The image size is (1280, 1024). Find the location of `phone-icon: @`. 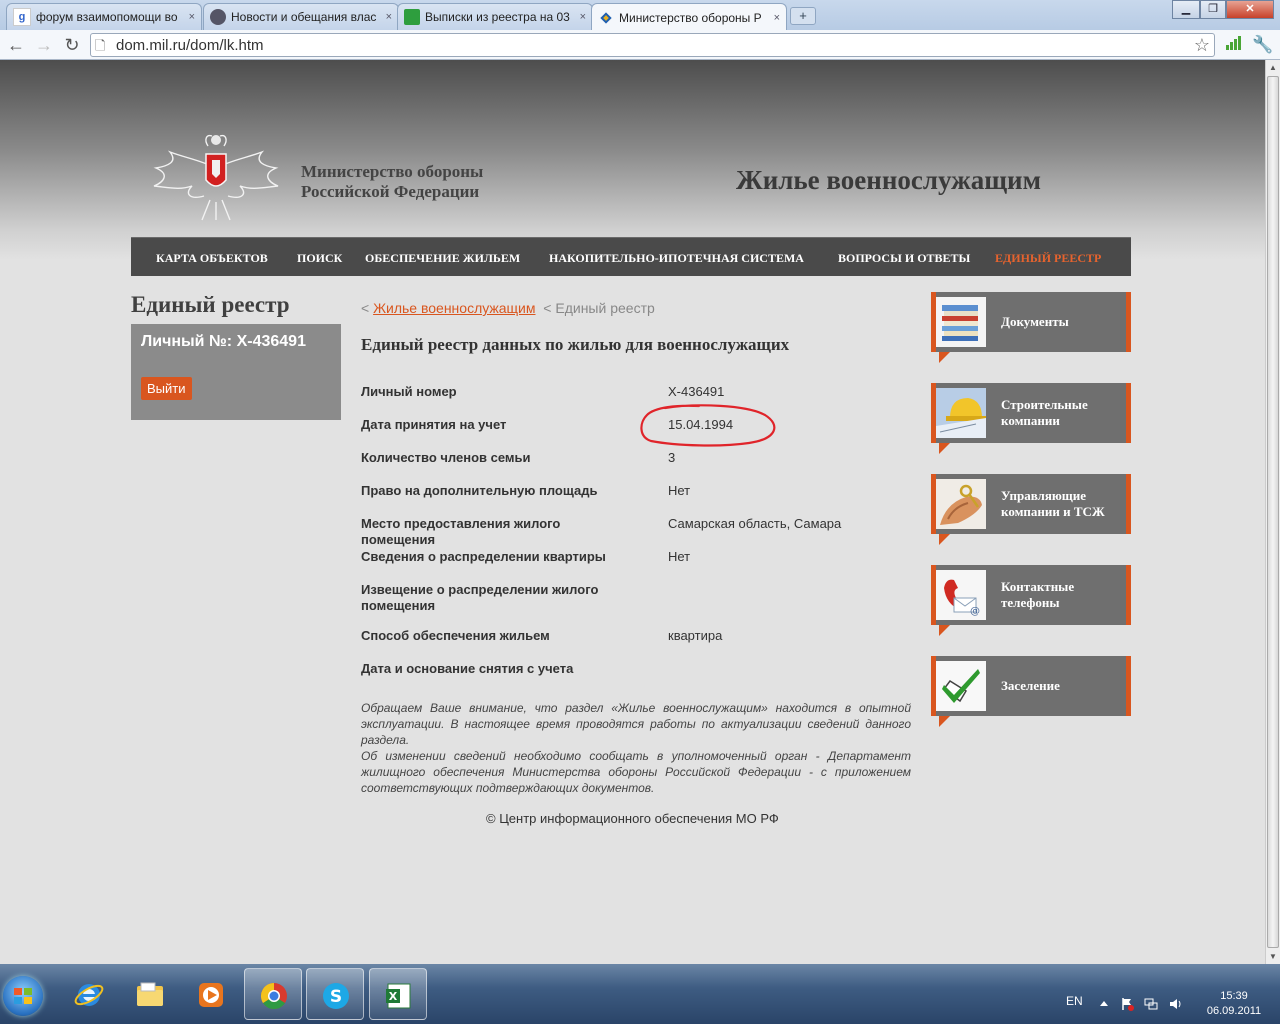

phone-icon: @ is located at coordinates (961, 595).